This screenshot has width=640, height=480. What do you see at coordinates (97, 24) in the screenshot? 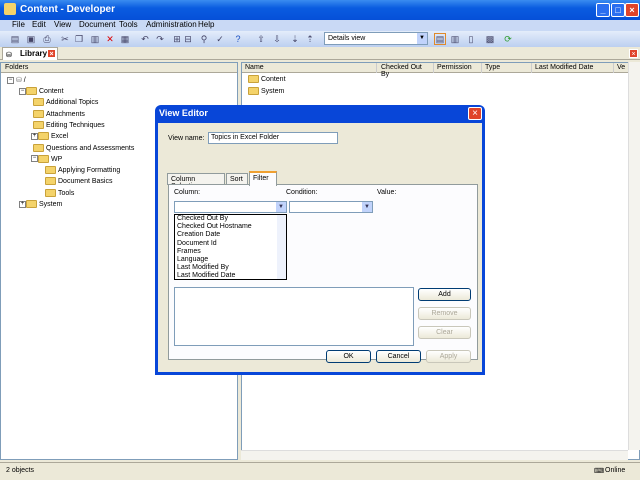
I see `menu-document: Document` at bounding box center [97, 24].